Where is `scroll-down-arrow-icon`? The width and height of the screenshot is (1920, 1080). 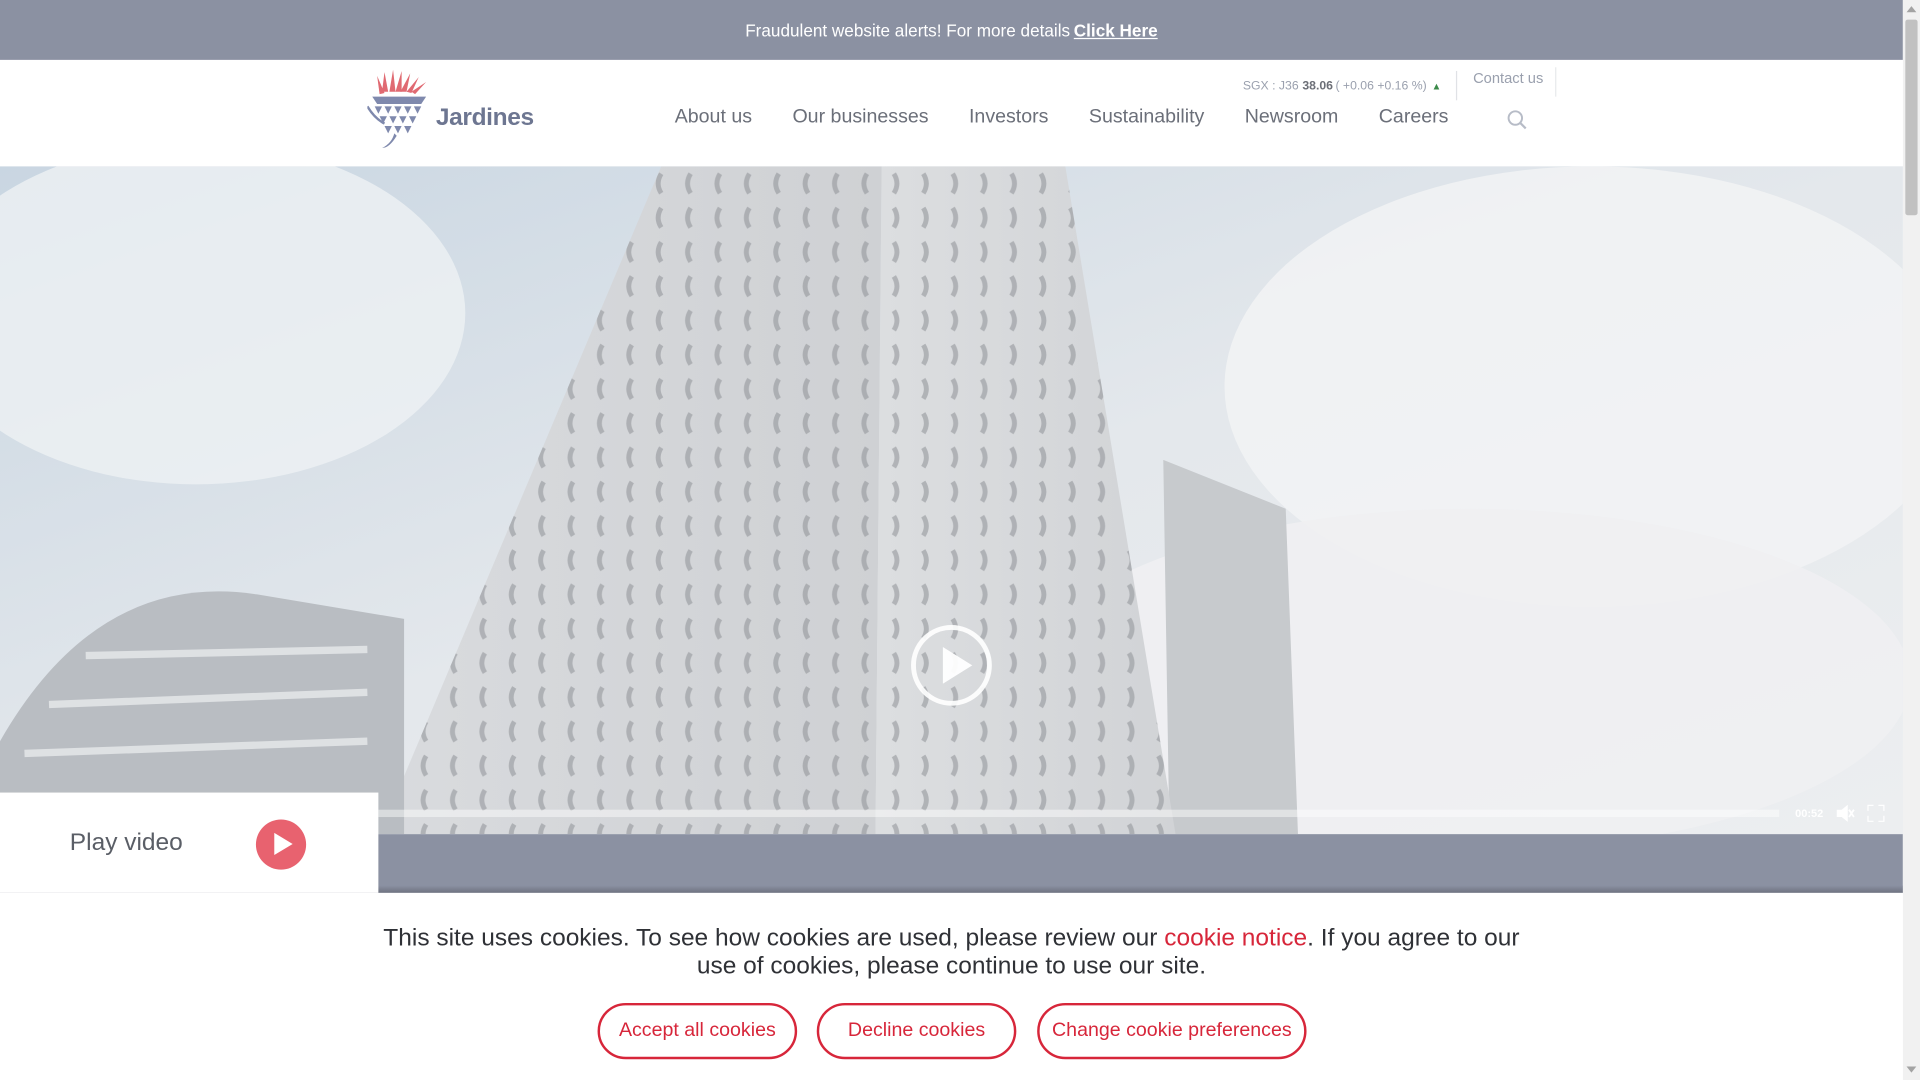
scroll-down-arrow-icon is located at coordinates (1911, 1069).